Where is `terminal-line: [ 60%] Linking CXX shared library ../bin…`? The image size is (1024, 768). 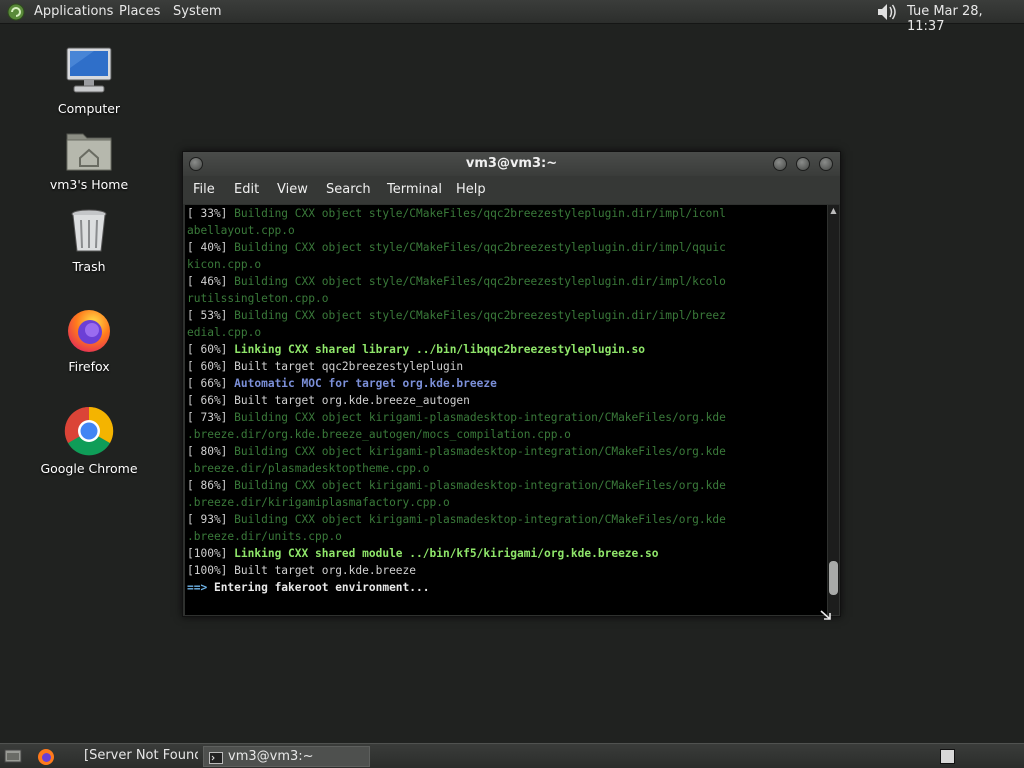 terminal-line: [ 60%] Linking CXX shared library ../bin… is located at coordinates (507, 349).